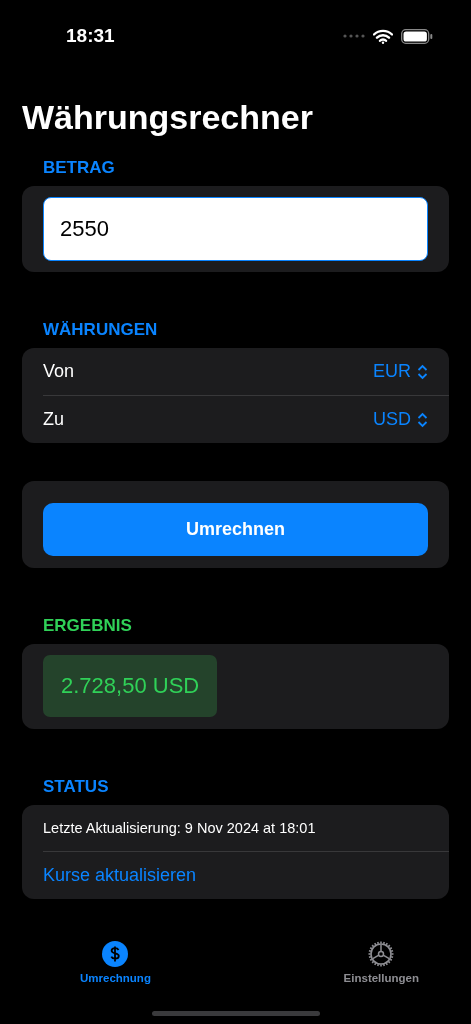  Describe the element at coordinates (130, 686) in the screenshot. I see `result-value: 2.728,50 USD` at that location.